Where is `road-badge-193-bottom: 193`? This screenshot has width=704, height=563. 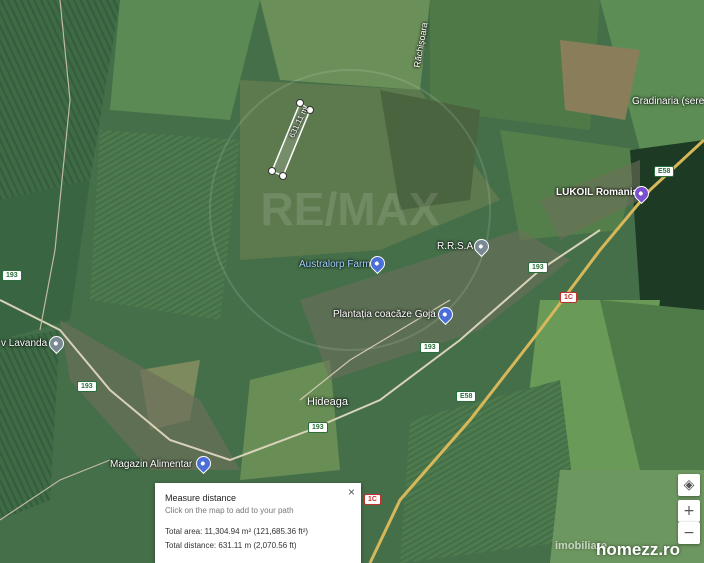 road-badge-193-bottom: 193 is located at coordinates (318, 427).